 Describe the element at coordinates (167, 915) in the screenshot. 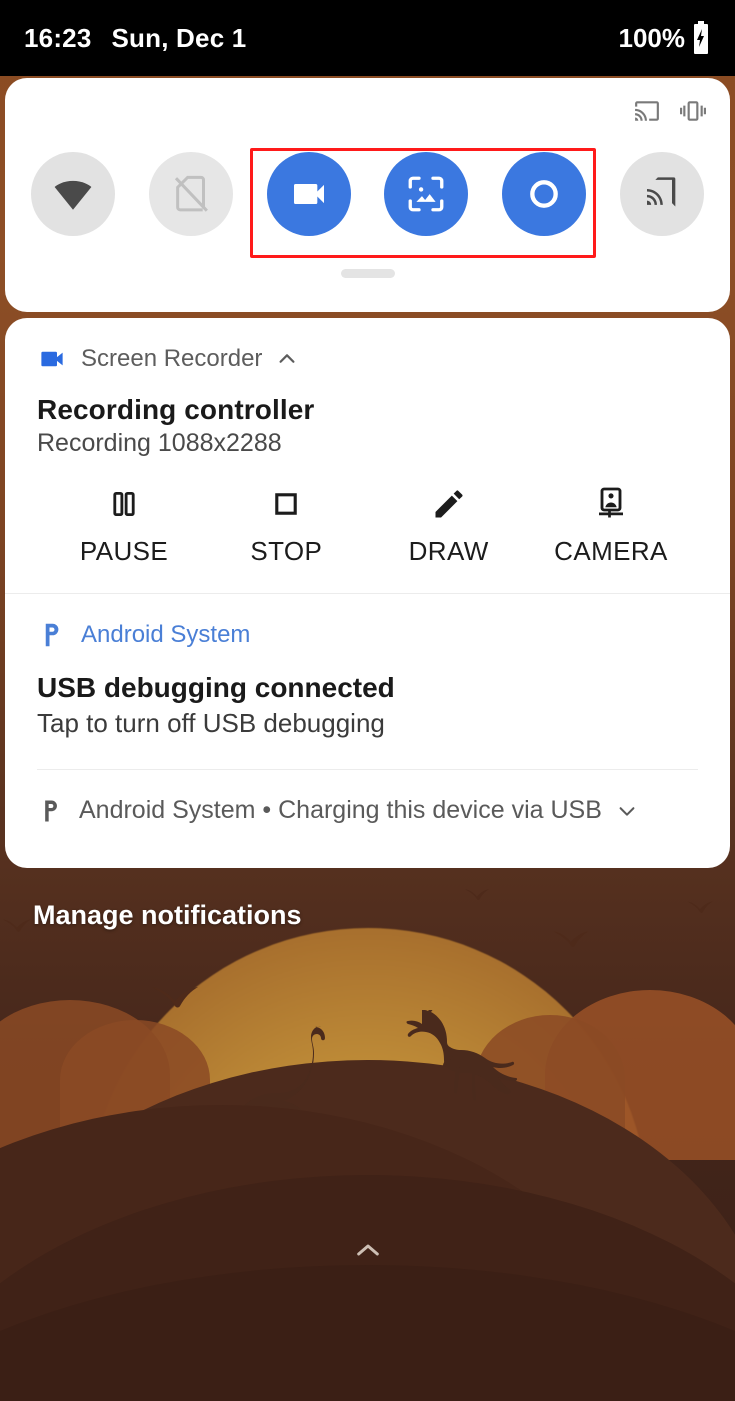

I see `manage-notifications-button: Manage notifications` at that location.